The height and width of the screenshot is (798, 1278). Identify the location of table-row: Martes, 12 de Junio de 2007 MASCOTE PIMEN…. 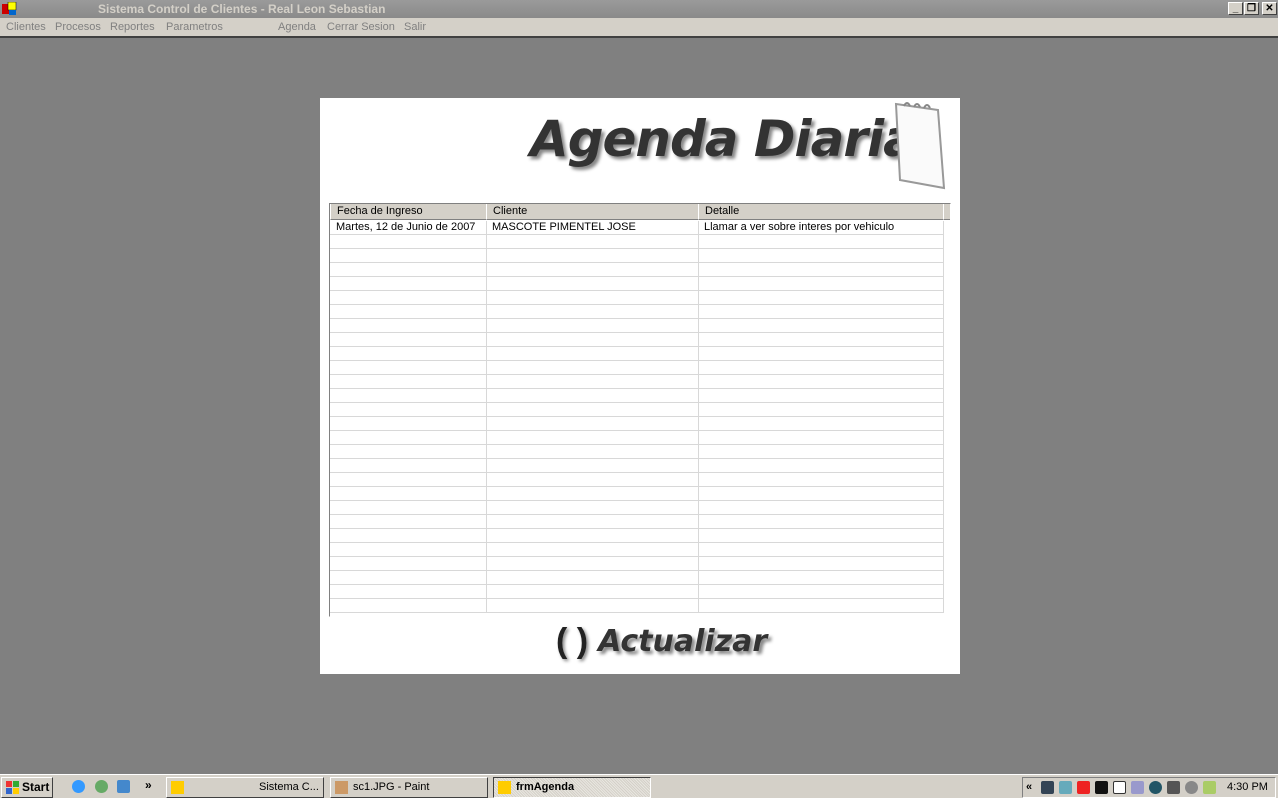
(637, 228).